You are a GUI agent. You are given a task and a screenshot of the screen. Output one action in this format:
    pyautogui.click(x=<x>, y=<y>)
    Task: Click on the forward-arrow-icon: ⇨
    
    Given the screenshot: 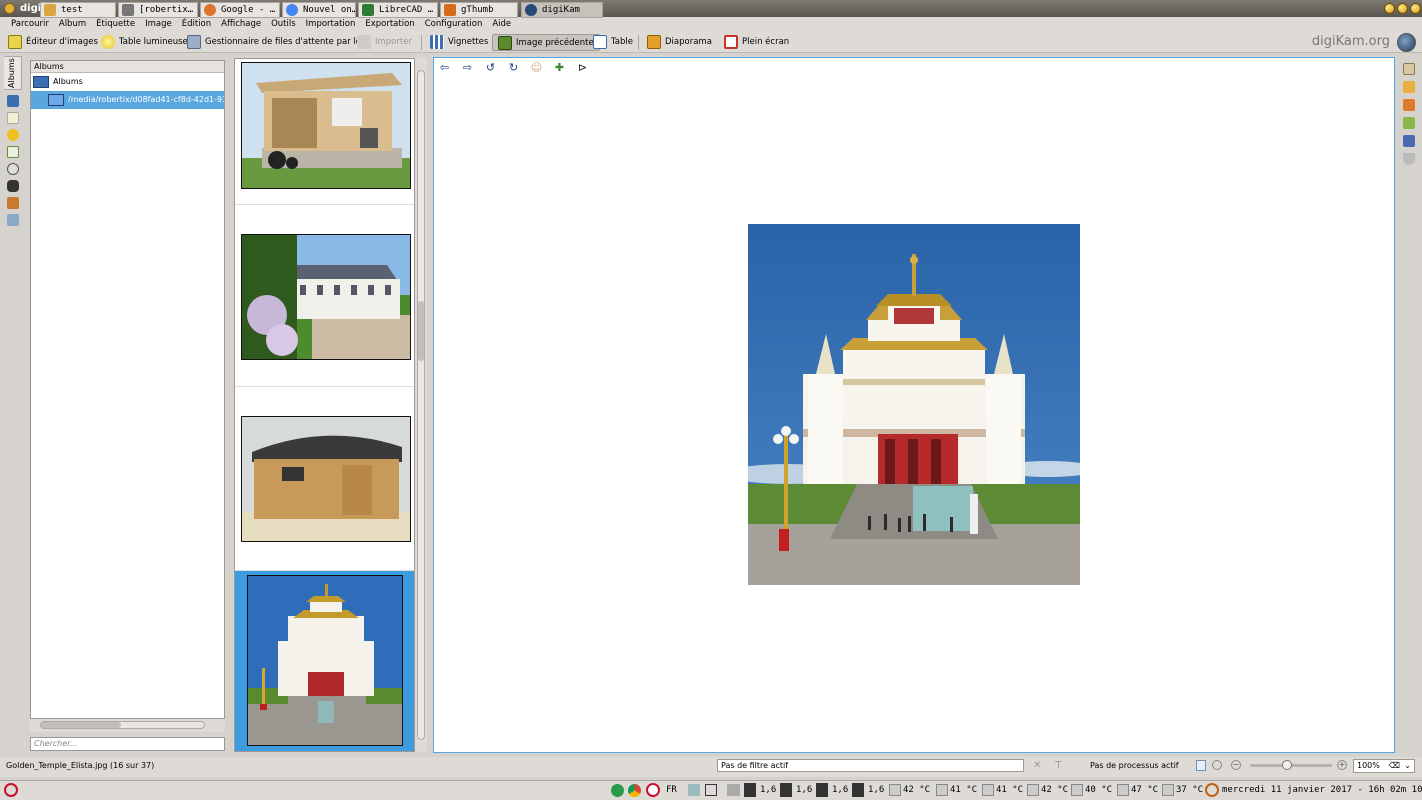 What is the action you would take?
    pyautogui.click(x=467, y=67)
    